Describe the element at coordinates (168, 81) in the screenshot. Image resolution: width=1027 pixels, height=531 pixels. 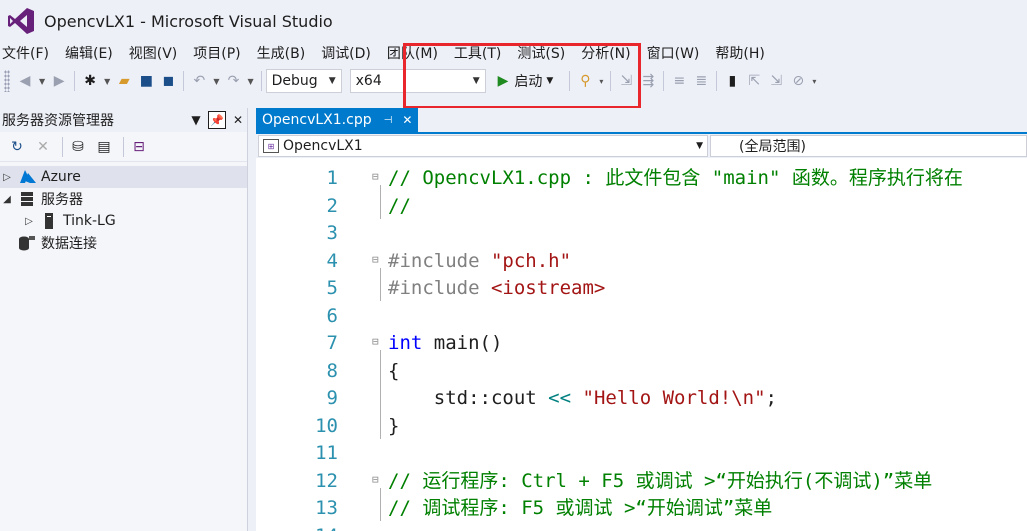
I see `save-all-icon: ◼` at that location.